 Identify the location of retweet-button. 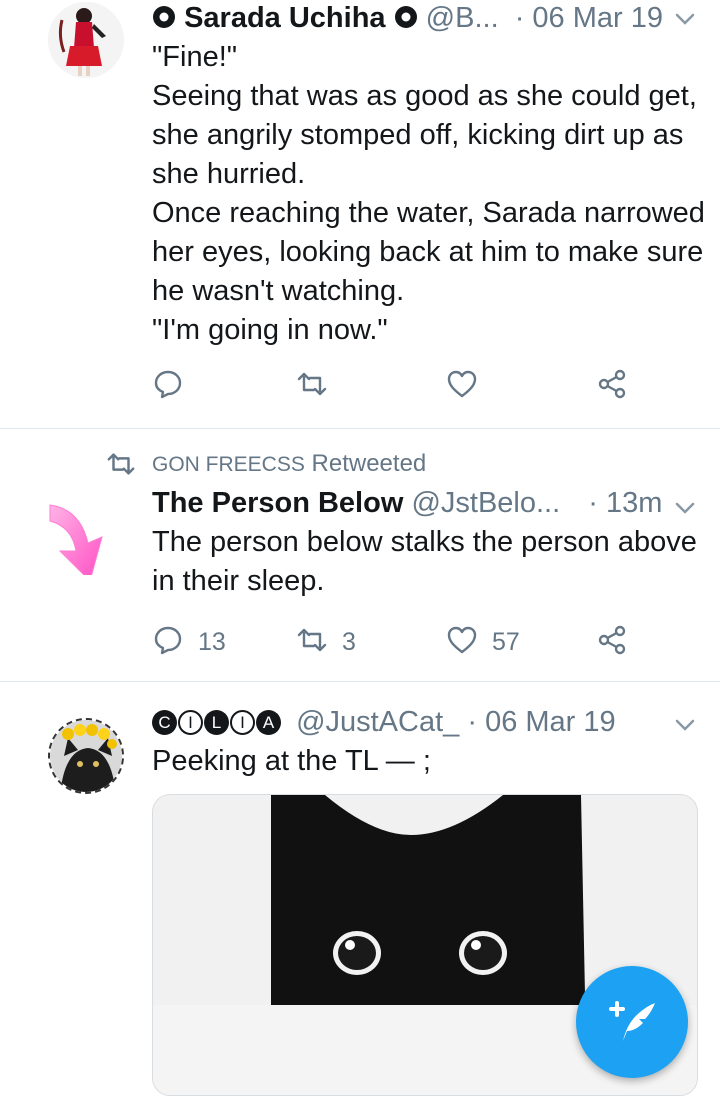
(312, 386).